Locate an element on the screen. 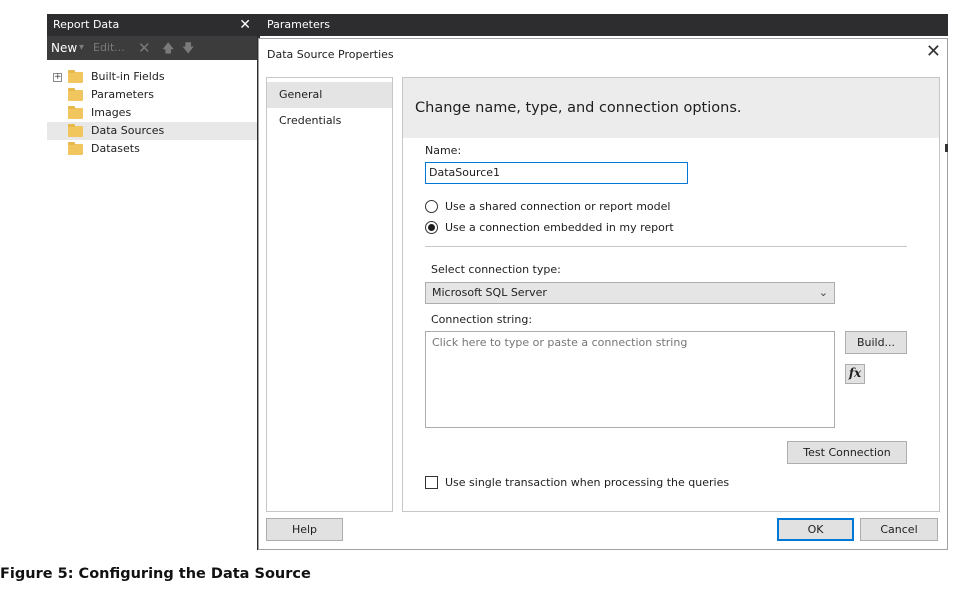 The image size is (953, 594). move-up-icon: 🡅 is located at coordinates (168, 48).